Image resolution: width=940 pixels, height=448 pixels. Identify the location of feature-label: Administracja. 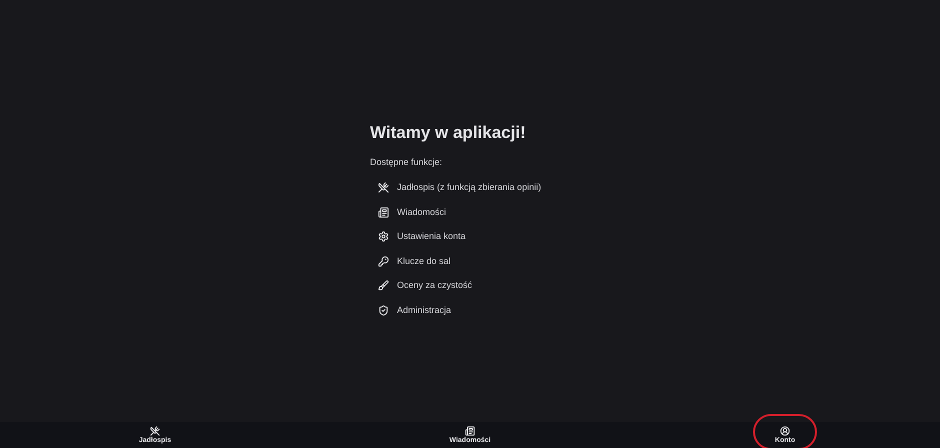
(424, 310).